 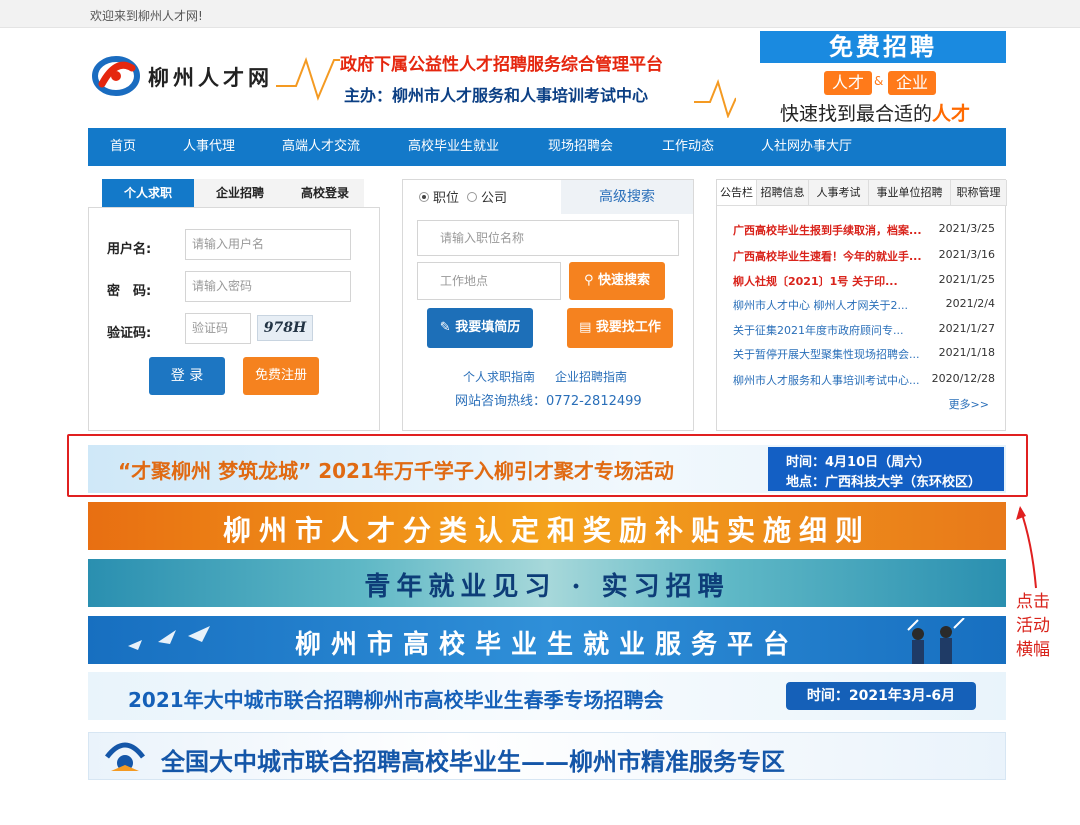 I want to click on document-icon: ▤, so click(x=585, y=327).